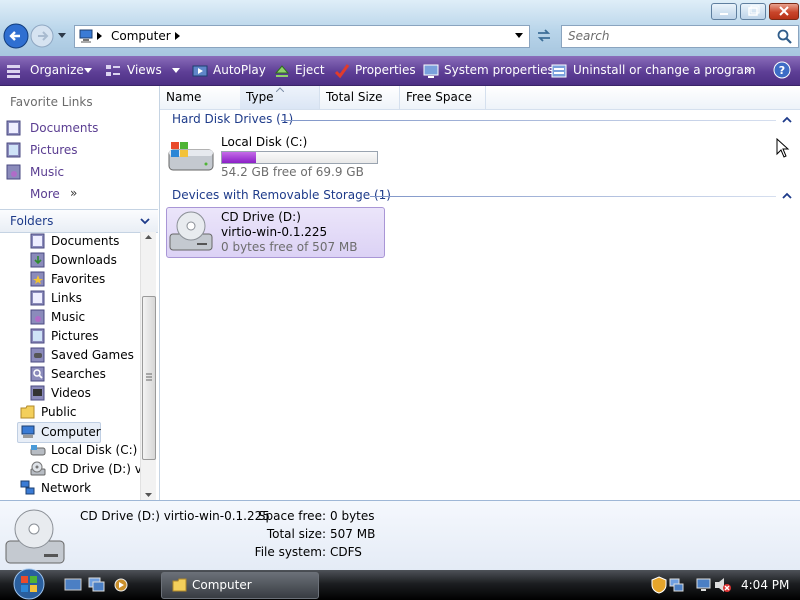 This screenshot has height=600, width=800. I want to click on double-chevron-icon: », so click(74, 193).